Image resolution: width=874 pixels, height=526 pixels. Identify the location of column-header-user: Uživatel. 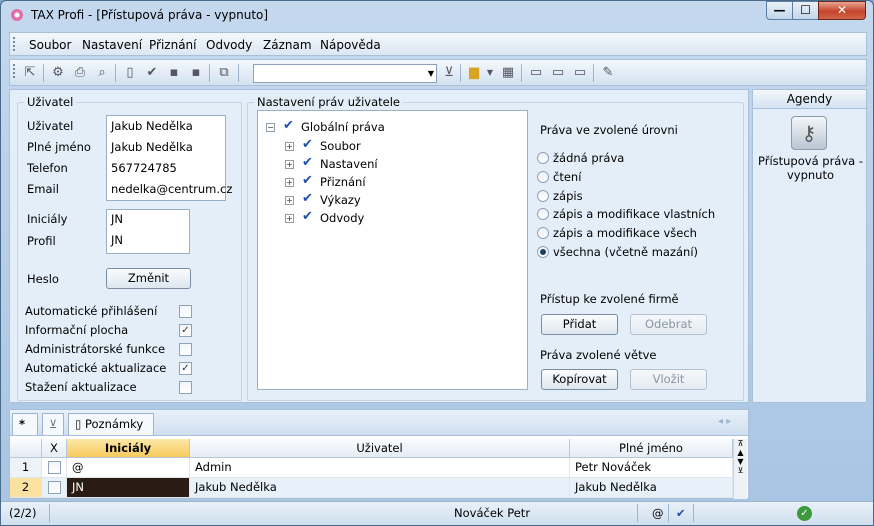
(380, 448).